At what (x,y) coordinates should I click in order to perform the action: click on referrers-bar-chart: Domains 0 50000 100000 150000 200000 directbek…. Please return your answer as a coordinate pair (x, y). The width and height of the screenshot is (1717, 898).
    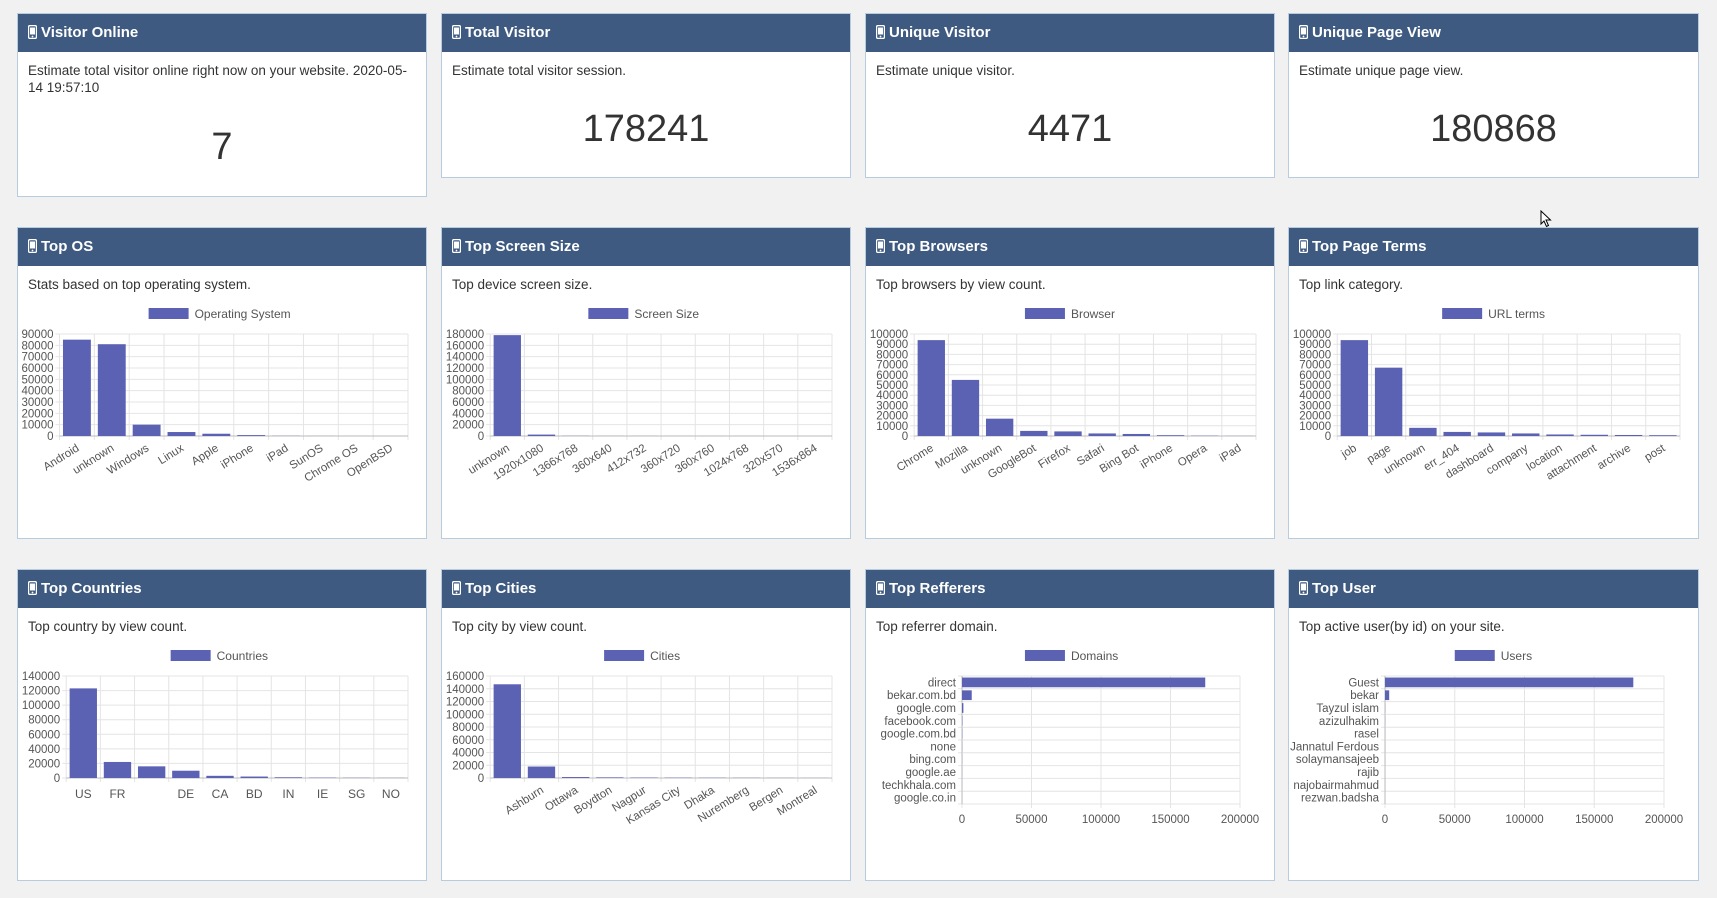
    Looking at the image, I should click on (1070, 737).